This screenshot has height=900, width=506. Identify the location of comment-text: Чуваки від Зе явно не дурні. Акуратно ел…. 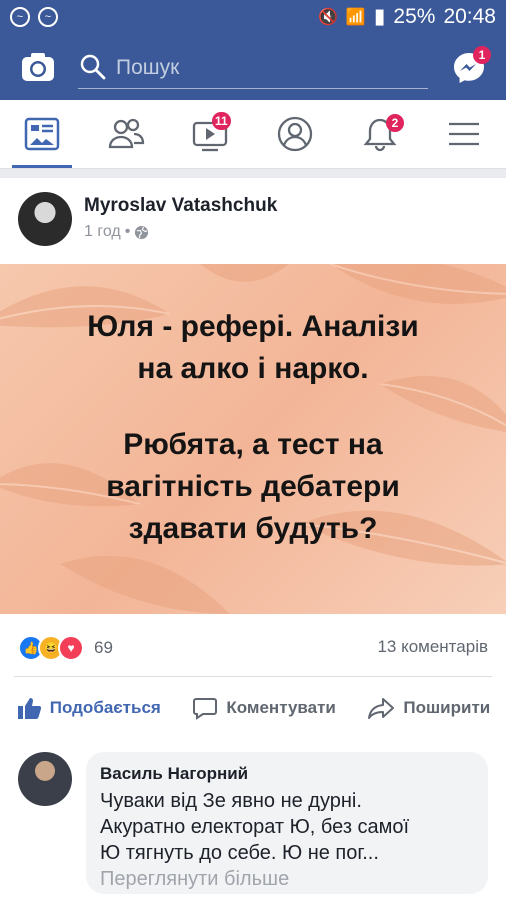
(290, 840).